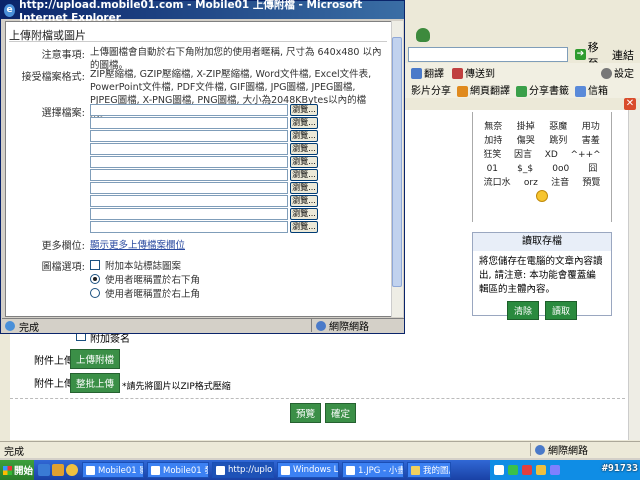 The height and width of the screenshot is (480, 640). Describe the element at coordinates (14, 452) in the screenshot. I see `status-text: 完成` at that location.